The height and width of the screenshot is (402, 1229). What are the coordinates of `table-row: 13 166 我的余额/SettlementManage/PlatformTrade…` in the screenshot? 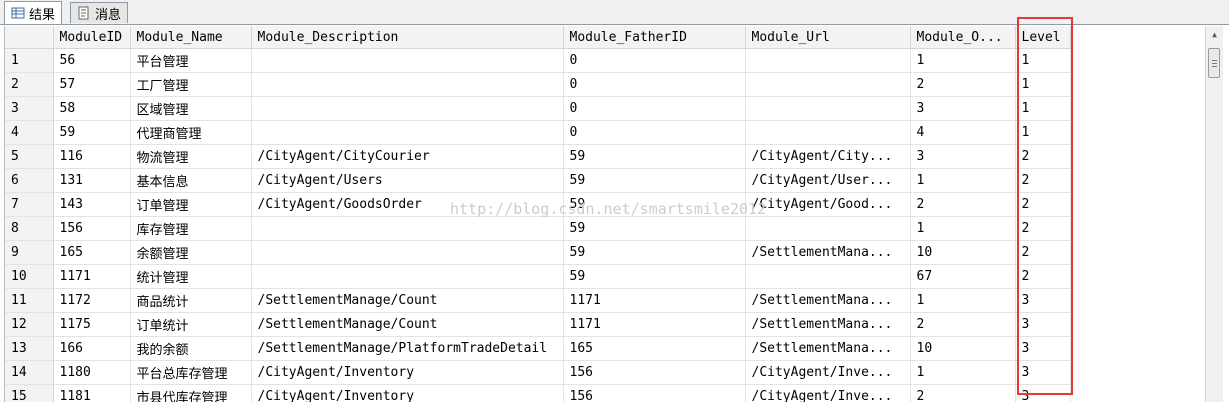 It's located at (538, 348).